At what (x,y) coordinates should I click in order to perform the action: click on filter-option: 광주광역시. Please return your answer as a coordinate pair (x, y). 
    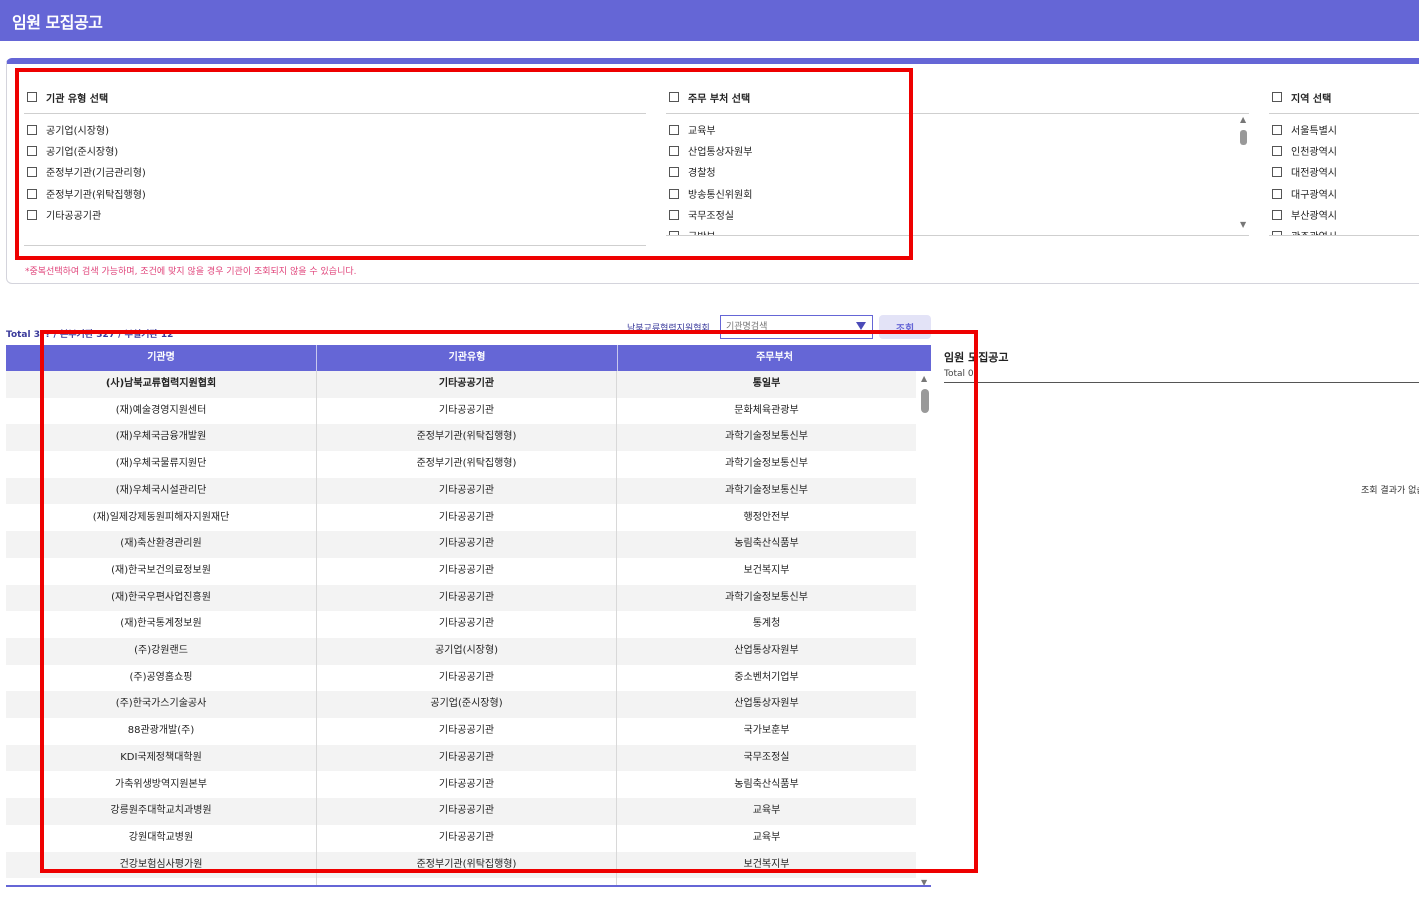
    Looking at the image, I should click on (1344, 231).